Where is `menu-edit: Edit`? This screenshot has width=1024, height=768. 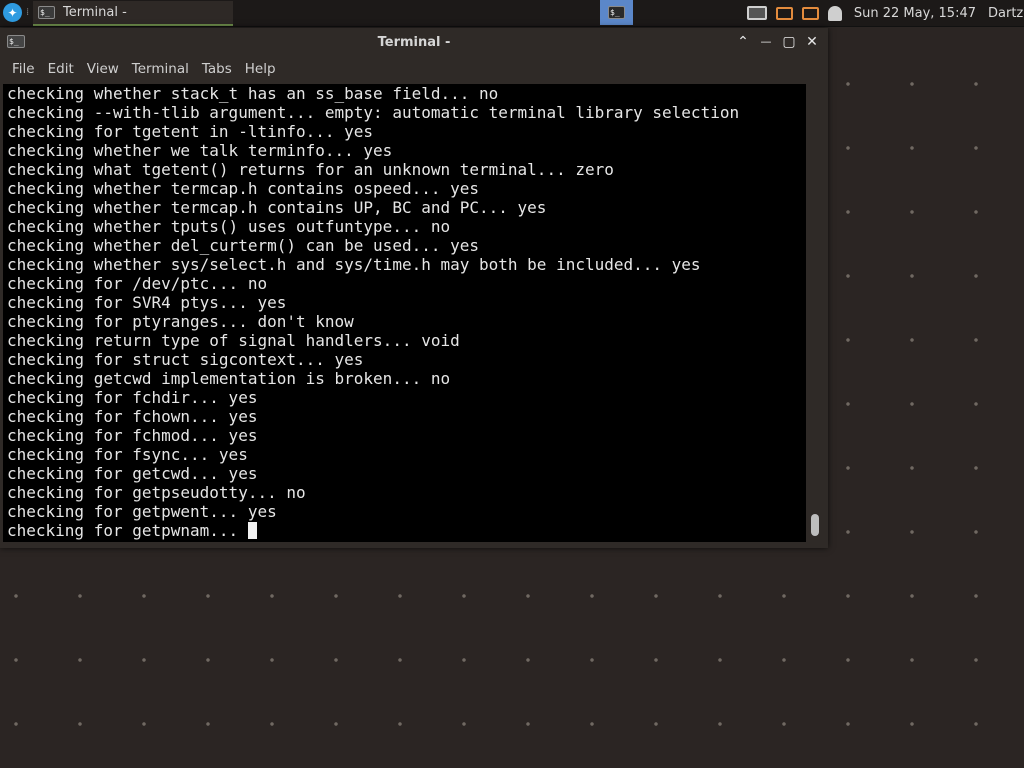
menu-edit: Edit is located at coordinates (61, 69).